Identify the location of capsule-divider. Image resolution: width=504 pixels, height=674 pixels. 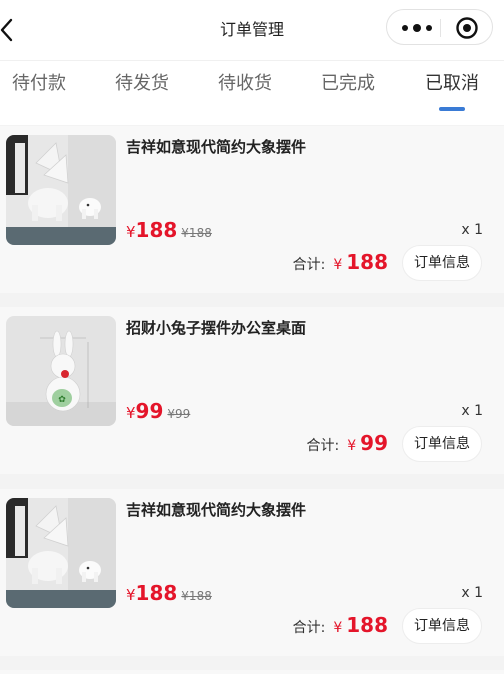
(440, 28).